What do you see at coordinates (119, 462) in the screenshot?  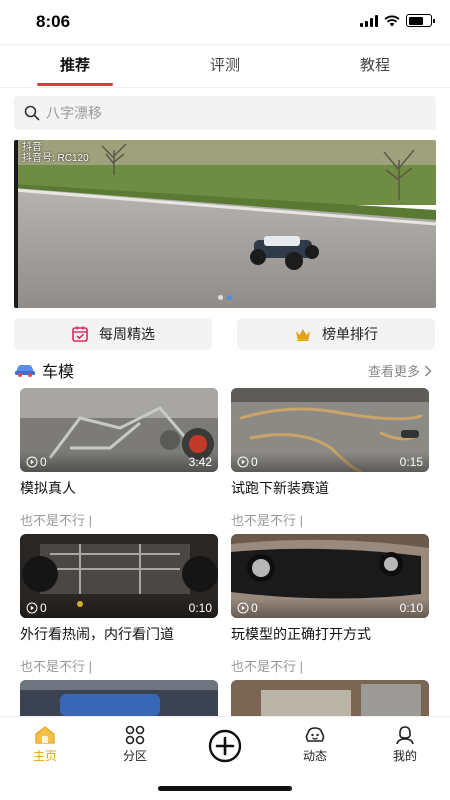 I see `thumbnail-overlay: 0 3:42` at bounding box center [119, 462].